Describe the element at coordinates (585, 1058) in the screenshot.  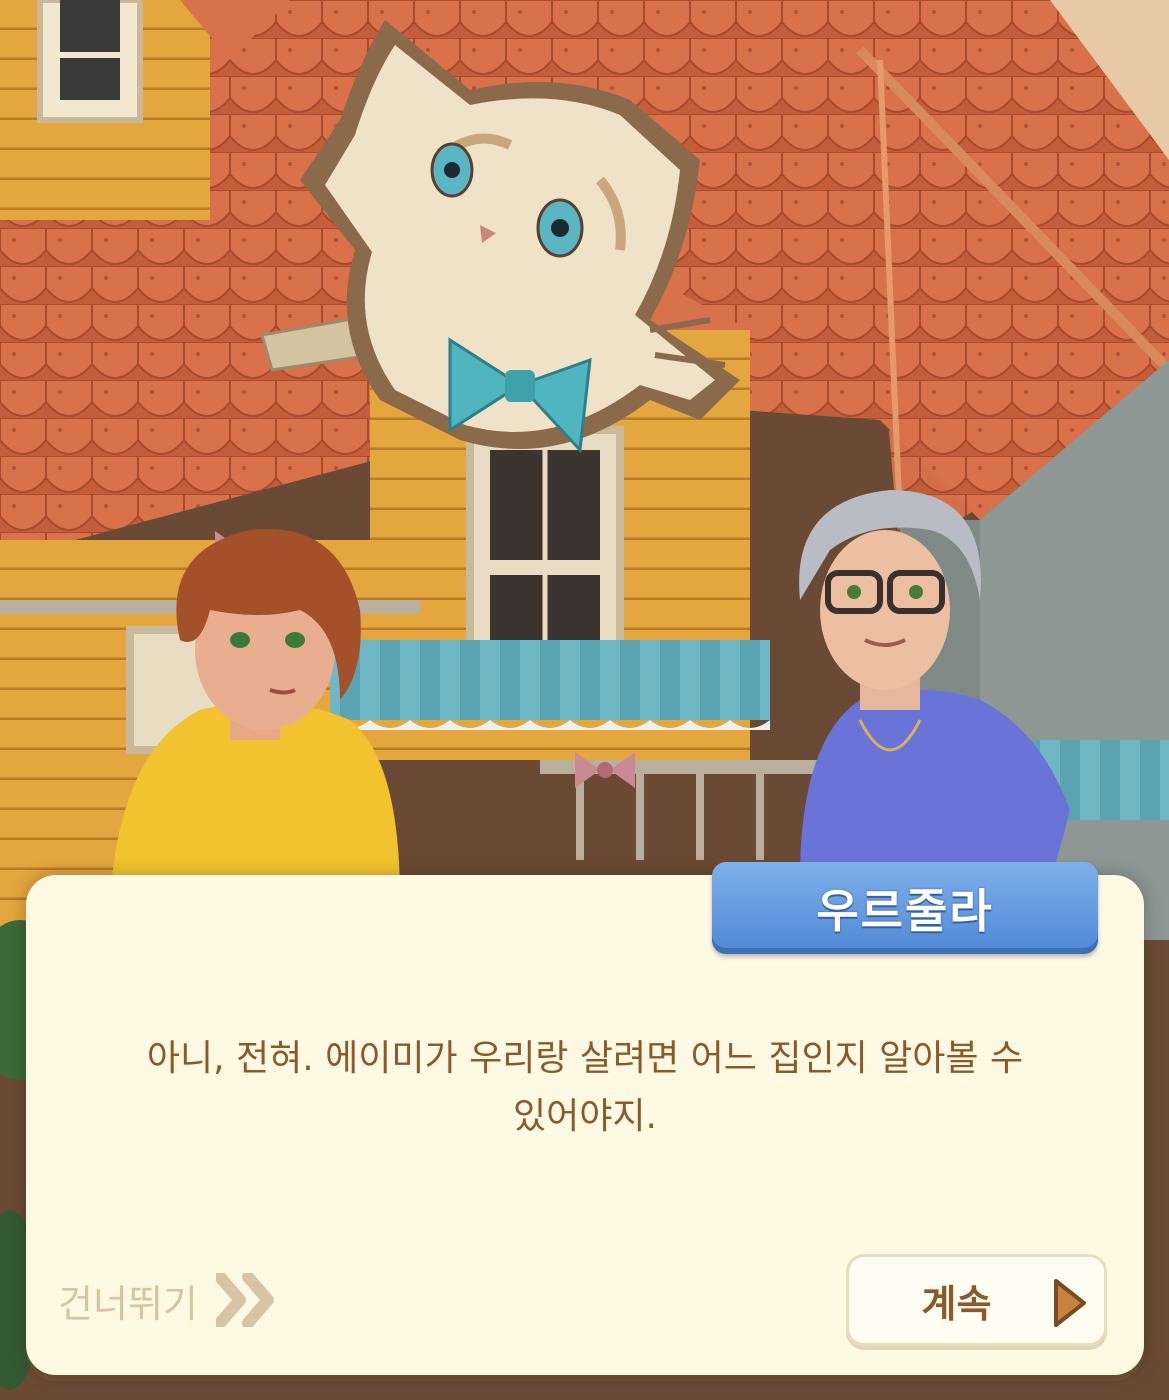
I see `dialog-line-1: 아니, 전혀. 에이미가 우리랑 살려면 어느 집인지 알아볼 수` at that location.